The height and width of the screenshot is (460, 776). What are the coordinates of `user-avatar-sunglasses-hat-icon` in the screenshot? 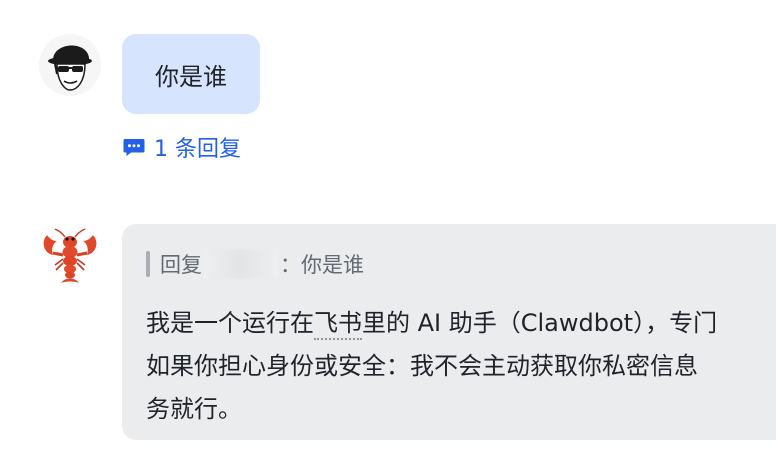 It's located at (70, 65).